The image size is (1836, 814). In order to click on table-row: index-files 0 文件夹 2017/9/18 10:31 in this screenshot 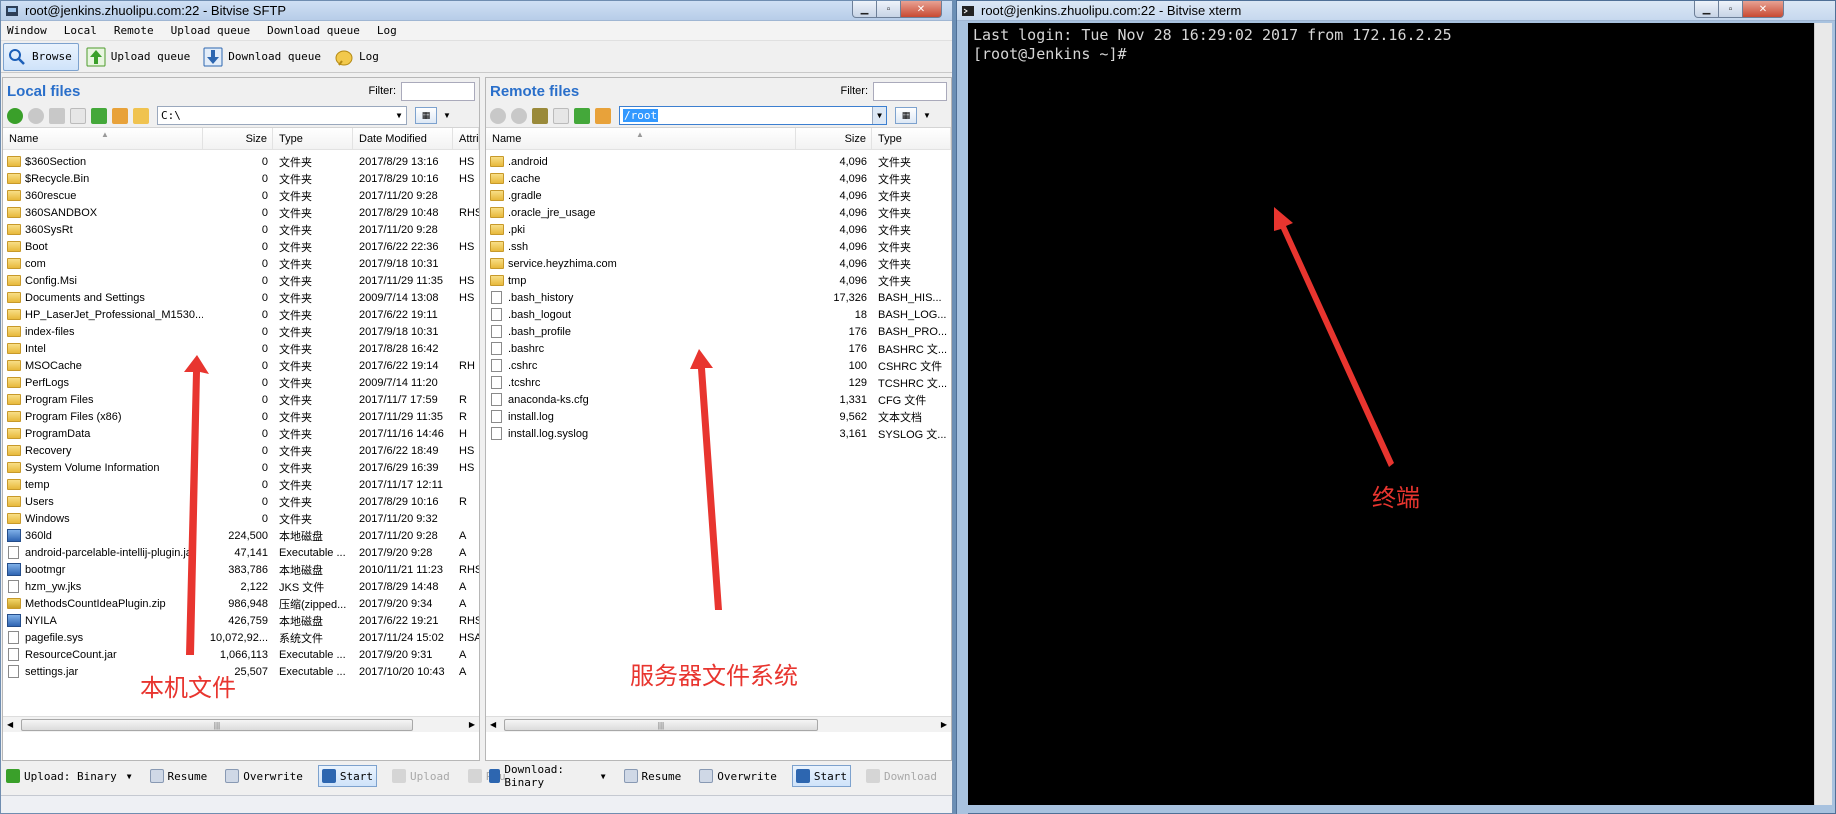, I will do `click(241, 331)`.